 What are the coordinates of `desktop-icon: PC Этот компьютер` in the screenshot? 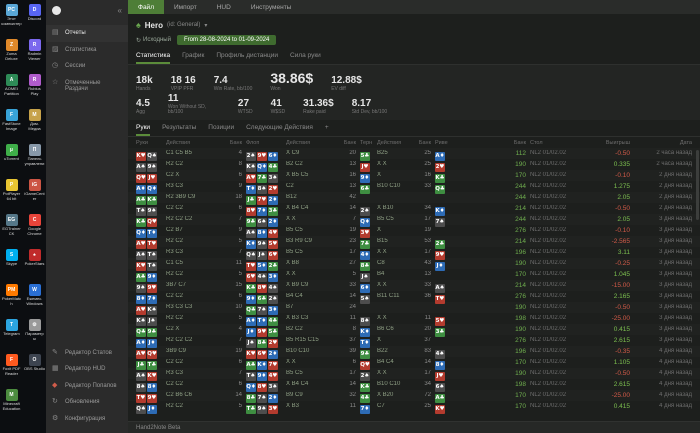 It's located at (11, 19).